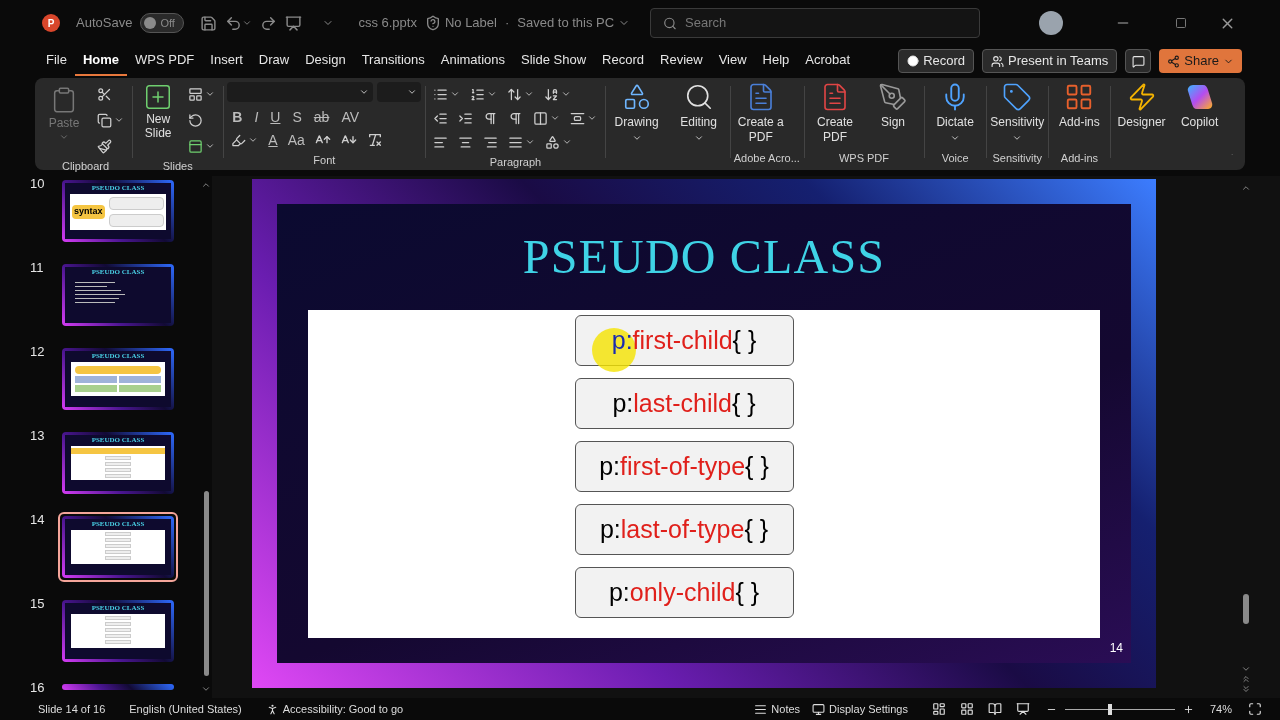  I want to click on slide-sorter-icon, so click(966, 709).